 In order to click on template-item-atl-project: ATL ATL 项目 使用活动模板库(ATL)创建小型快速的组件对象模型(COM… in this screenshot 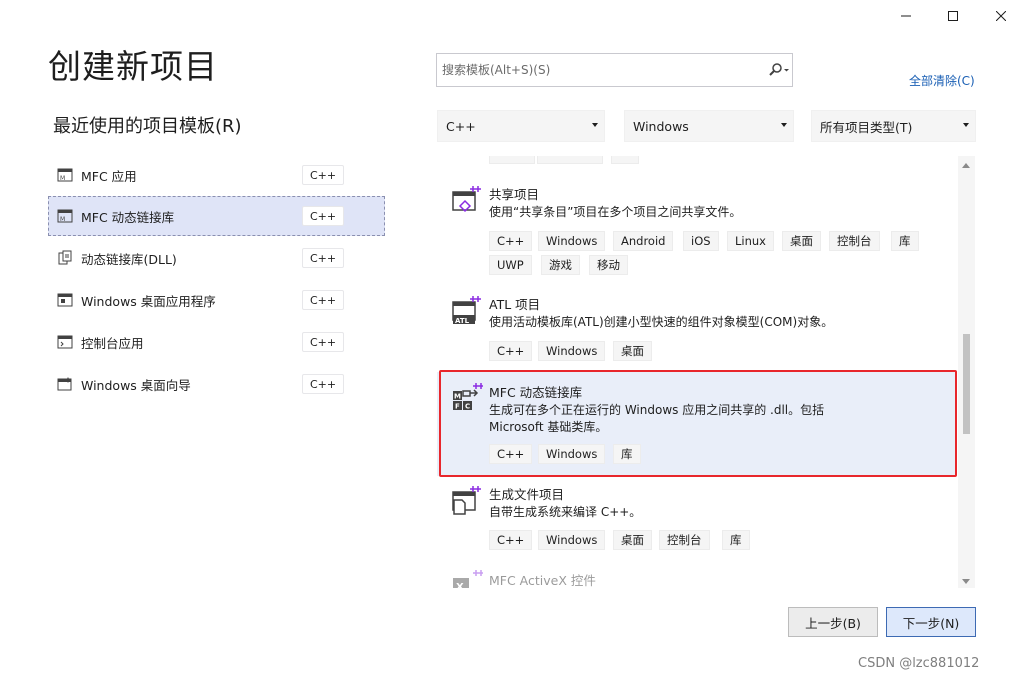, I will do `click(697, 327)`.